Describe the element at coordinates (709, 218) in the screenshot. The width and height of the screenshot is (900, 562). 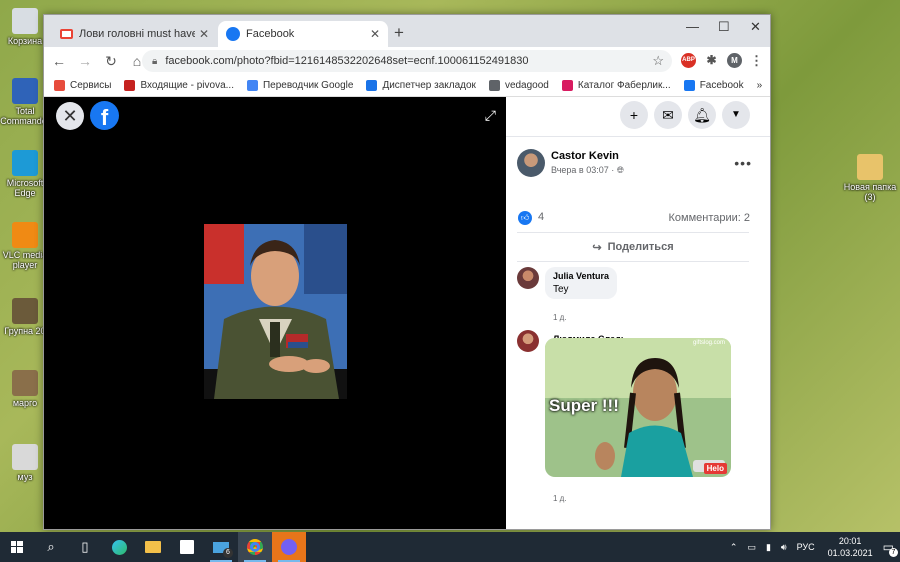
I see `comments-count: Комментарии: 2` at that location.